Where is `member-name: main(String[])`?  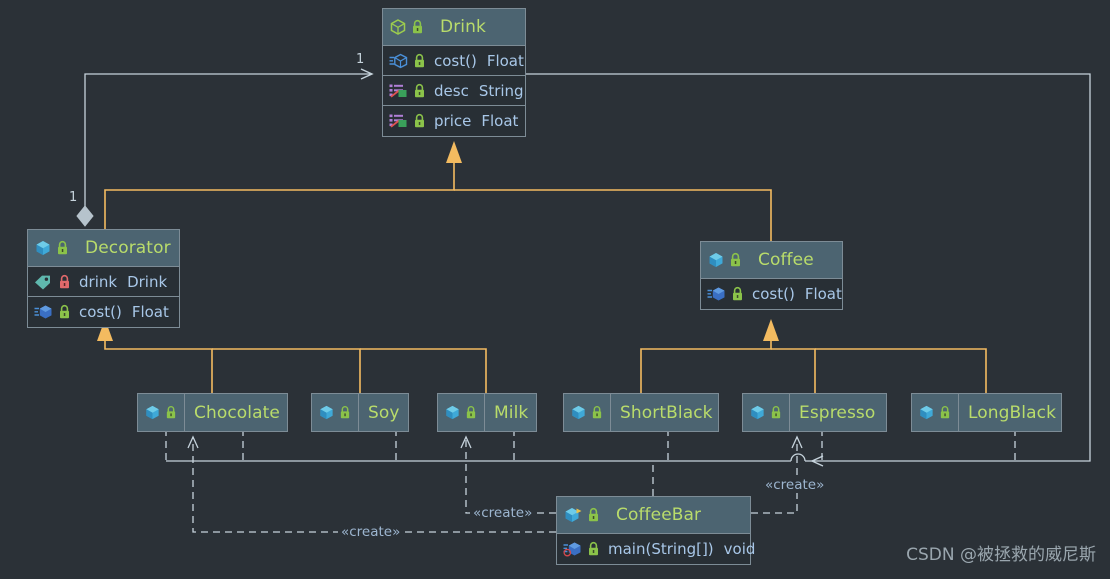 member-name: main(String[]) is located at coordinates (661, 549).